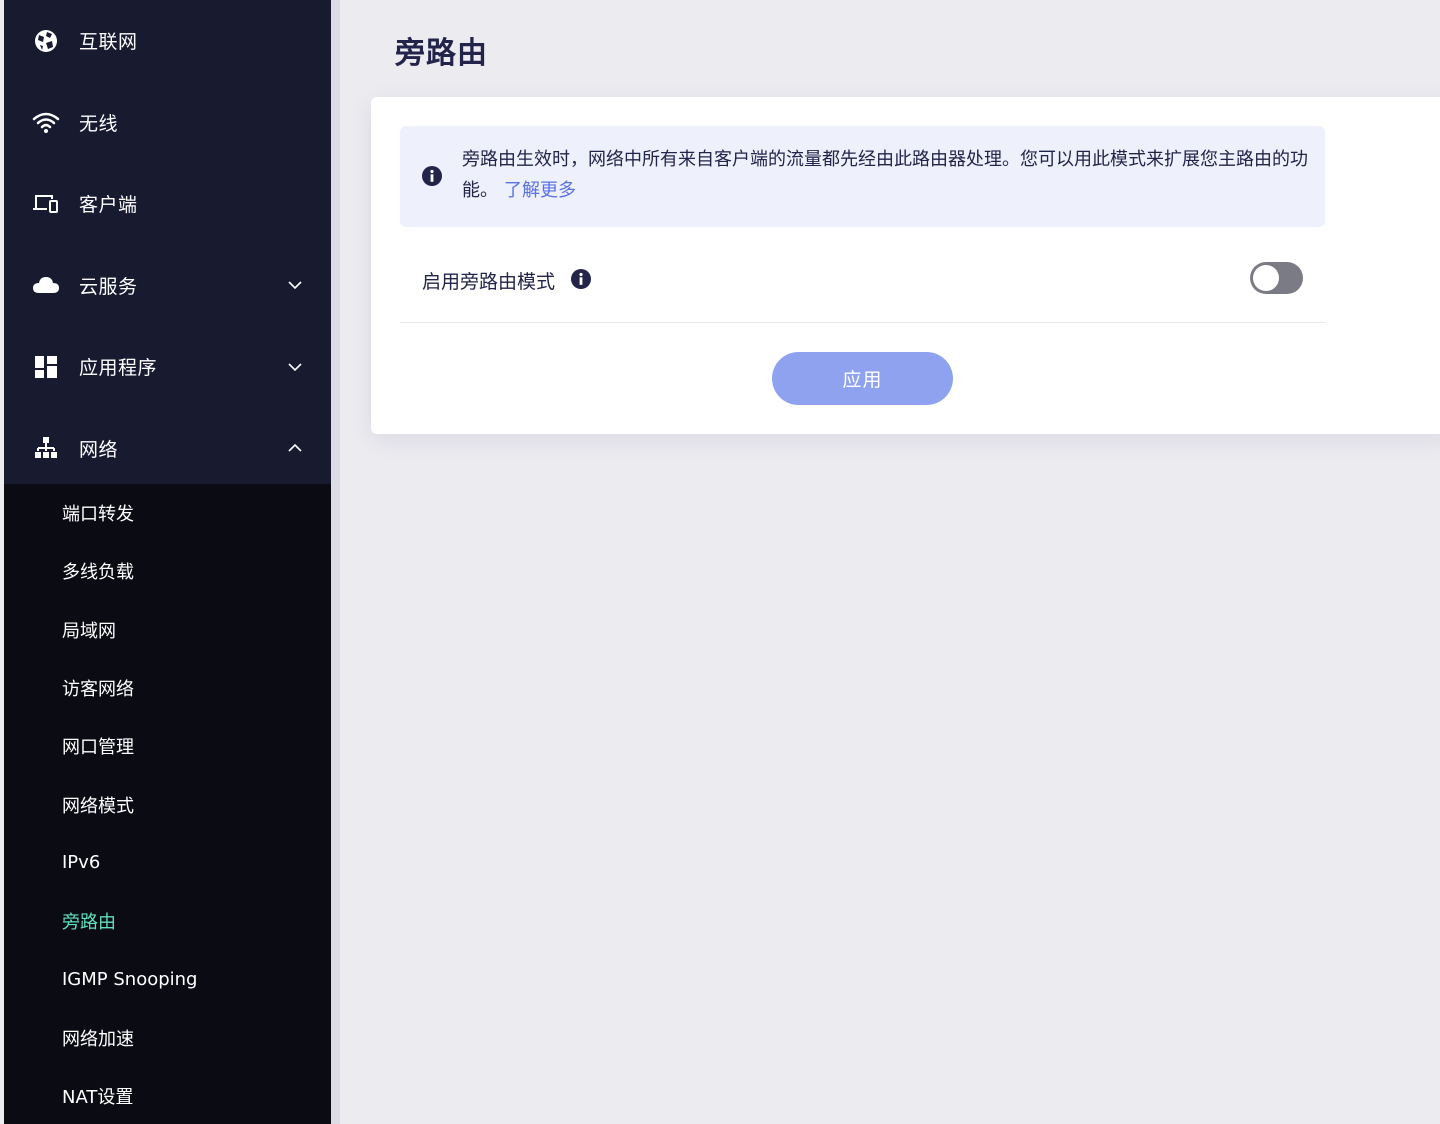 The image size is (1440, 1124). What do you see at coordinates (46, 367) in the screenshot?
I see `apps-grid-icon` at bounding box center [46, 367].